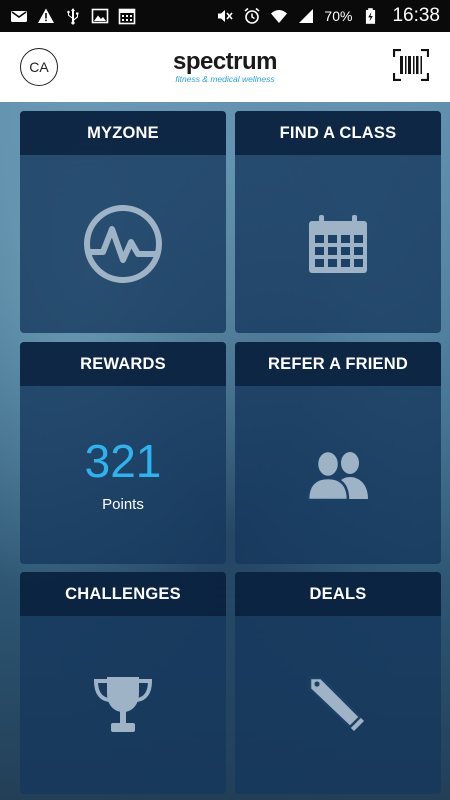 The width and height of the screenshot is (450, 800). I want to click on logo-name: spectrum, so click(225, 62).